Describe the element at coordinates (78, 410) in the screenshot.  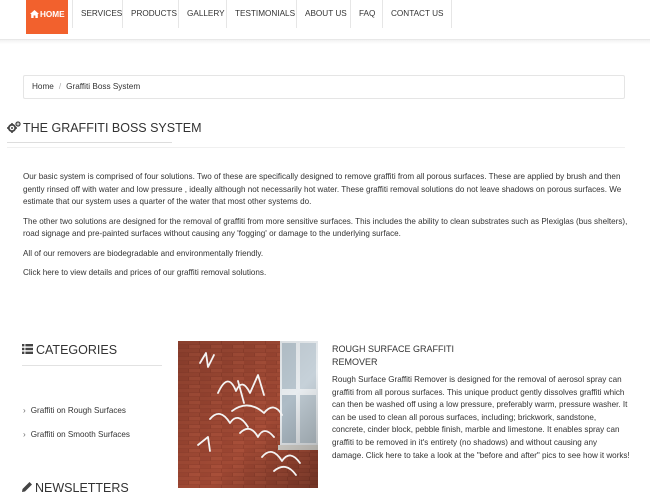
I see `category-label: Graffiti on Rough Surfaces` at that location.